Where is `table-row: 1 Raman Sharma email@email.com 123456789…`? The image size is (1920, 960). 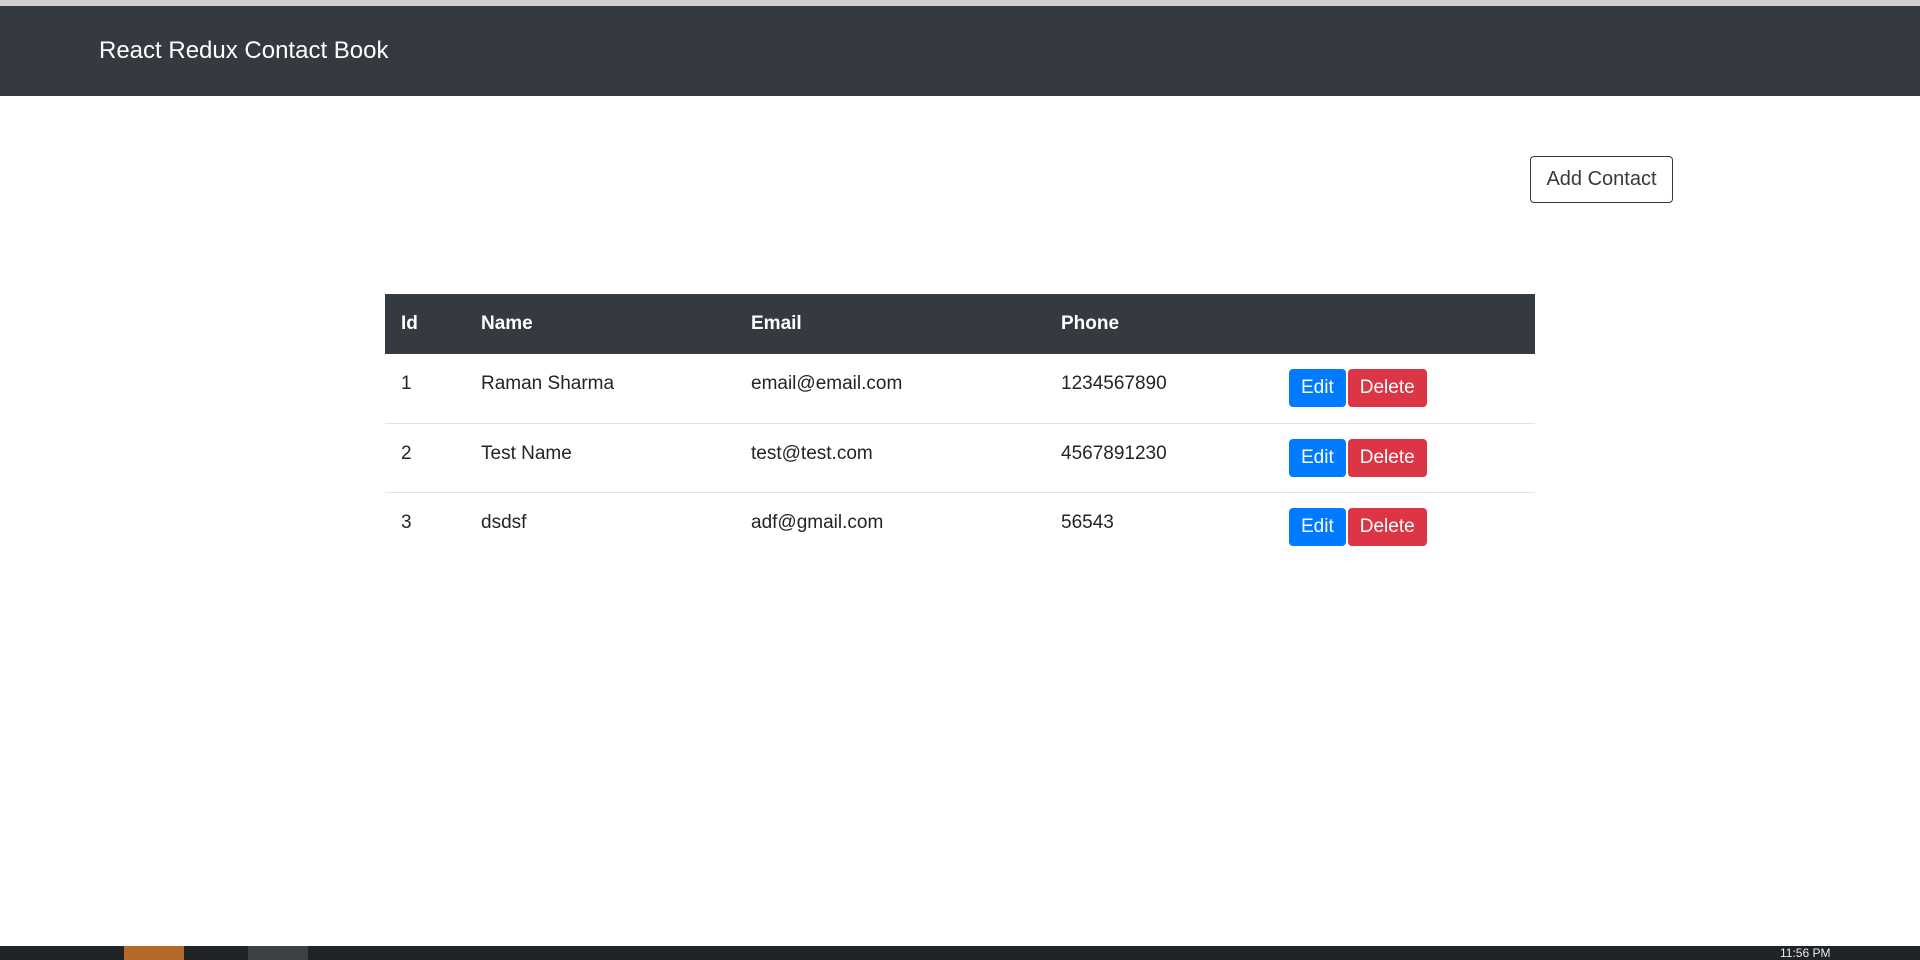 table-row: 1 Raman Sharma email@email.com 123456789… is located at coordinates (960, 388).